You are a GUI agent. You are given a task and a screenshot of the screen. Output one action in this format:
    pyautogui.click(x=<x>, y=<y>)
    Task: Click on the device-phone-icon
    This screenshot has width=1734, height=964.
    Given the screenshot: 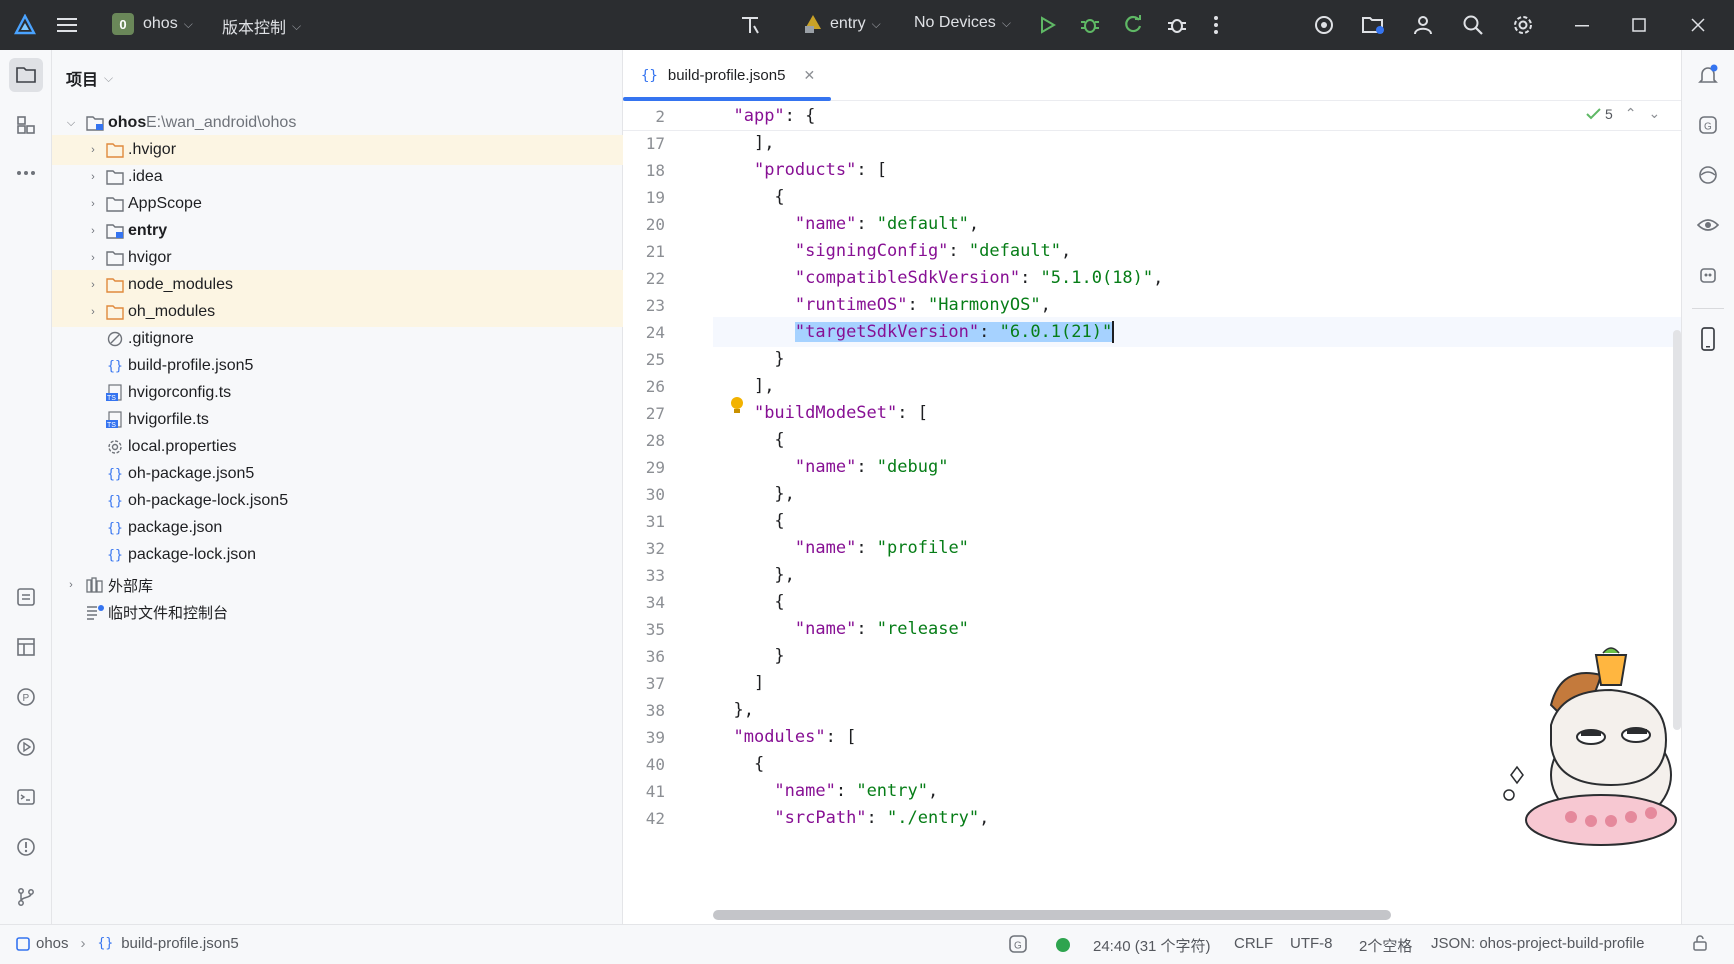 What is the action you would take?
    pyautogui.click(x=1708, y=339)
    